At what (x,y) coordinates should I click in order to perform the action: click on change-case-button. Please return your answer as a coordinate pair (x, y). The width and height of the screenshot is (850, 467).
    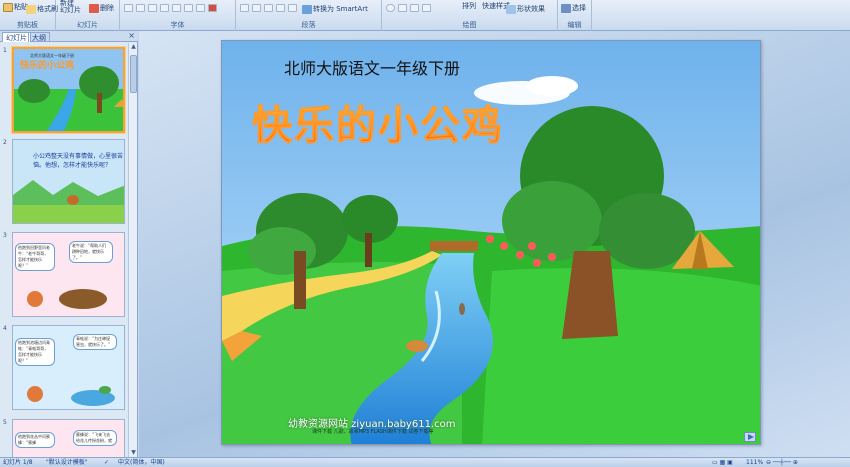
    Looking at the image, I should click on (200, 8).